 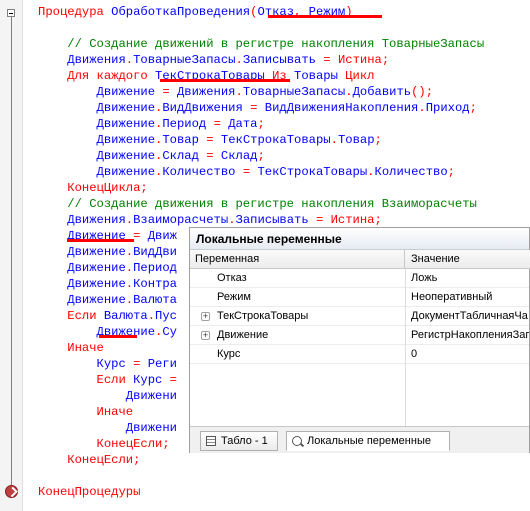 What do you see at coordinates (107, 364) in the screenshot?
I see `code-line: Курс = Реги` at bounding box center [107, 364].